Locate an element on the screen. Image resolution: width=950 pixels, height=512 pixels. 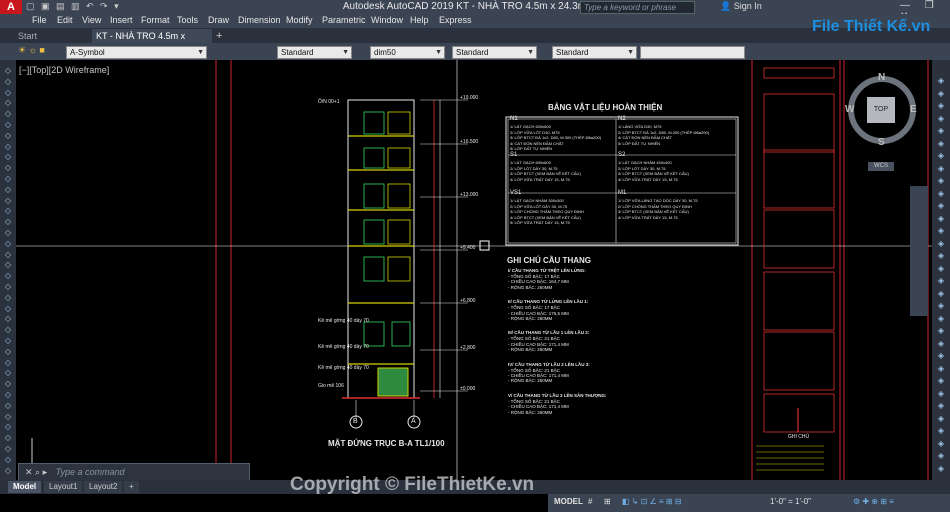
annotation-scale: 1'-0" = 1'-0" is located at coordinates (790, 501).